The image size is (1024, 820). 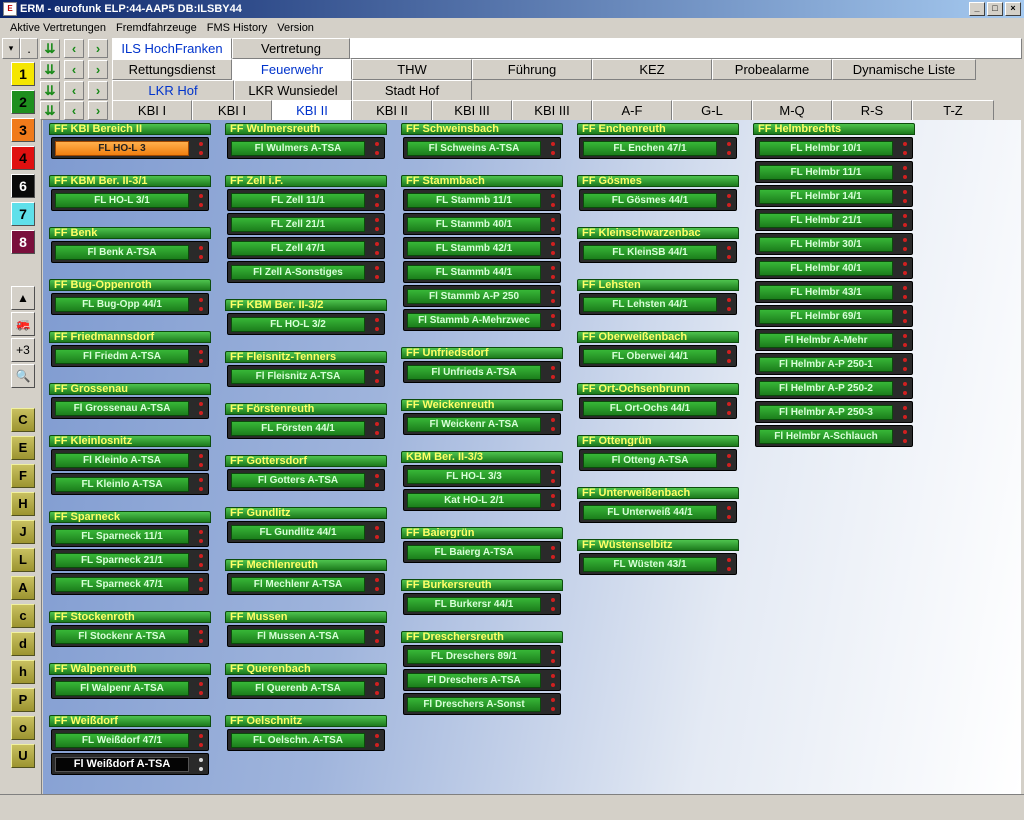 What do you see at coordinates (23, 616) in the screenshot?
I see `filter-button-7: c` at bounding box center [23, 616].